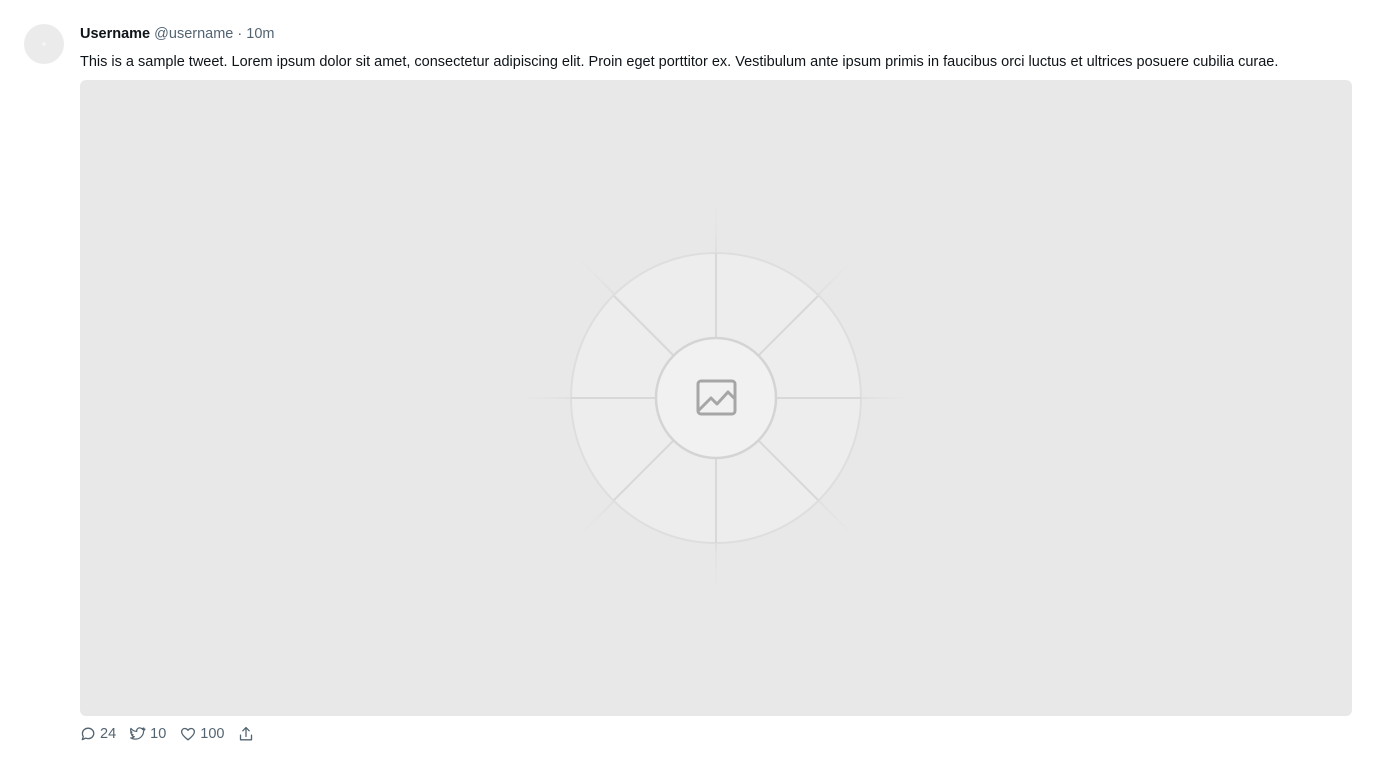 The width and height of the screenshot is (1376, 768). Describe the element at coordinates (98, 734) in the screenshot. I see `reply-button: 24` at that location.